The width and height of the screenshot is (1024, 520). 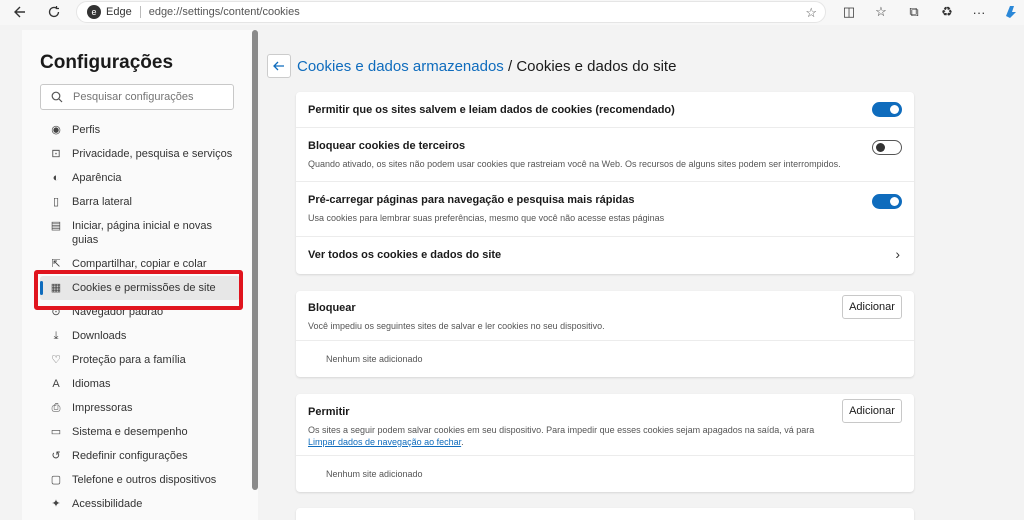 I want to click on allow-desc-end: ., so click(x=462, y=442).